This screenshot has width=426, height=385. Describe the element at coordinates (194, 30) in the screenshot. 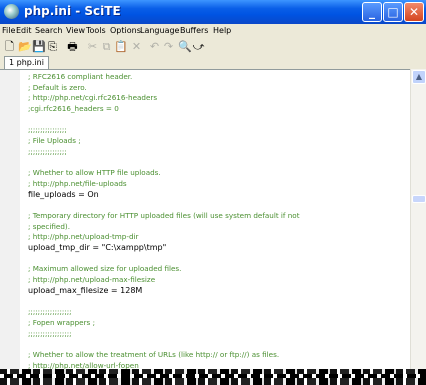

I see `menu-buffers: Buffers` at that location.